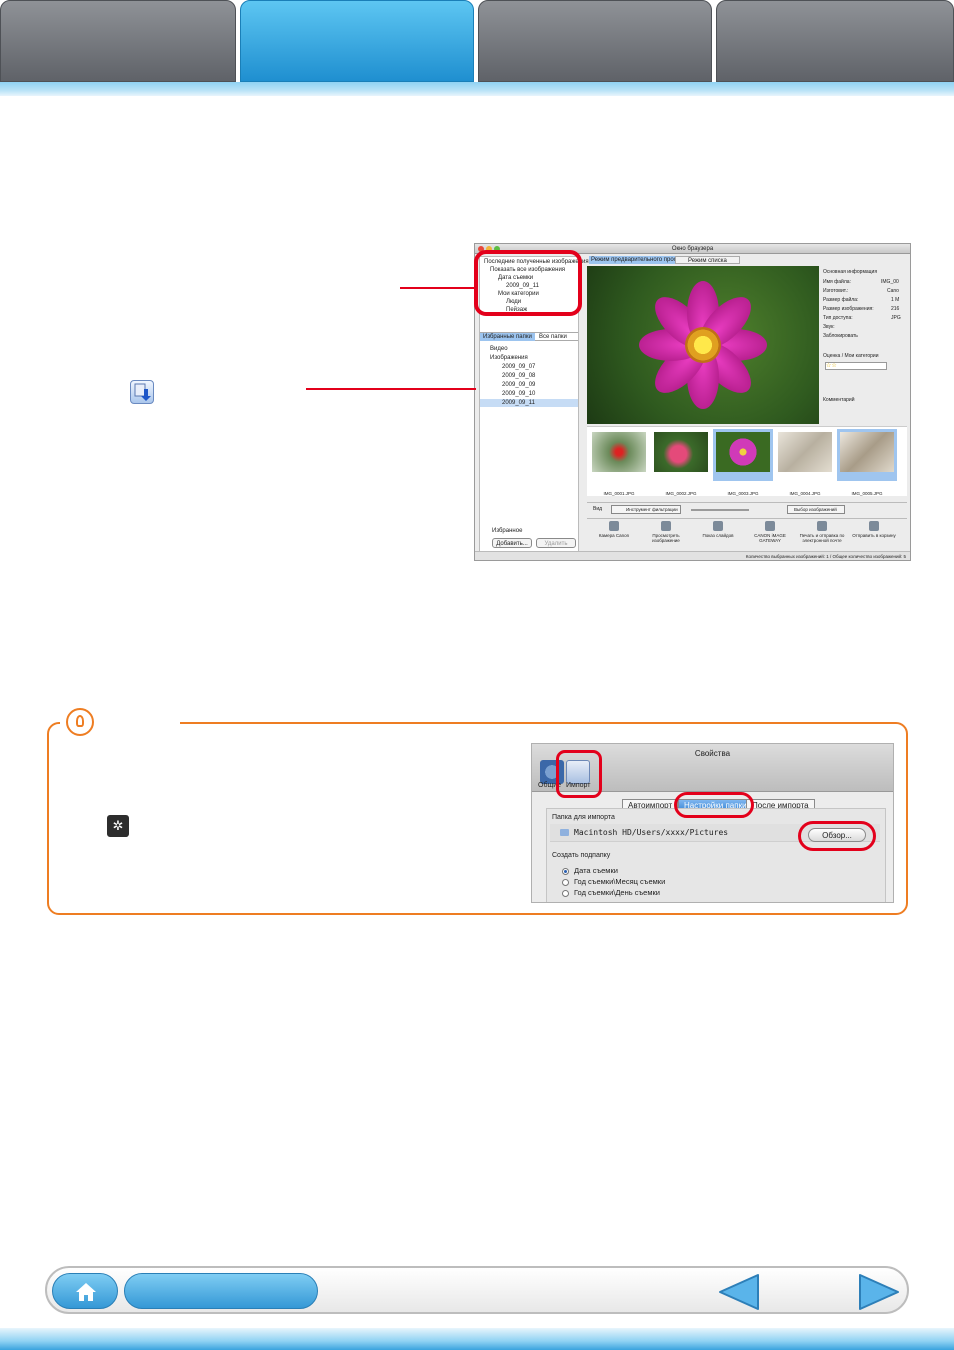 Image resolution: width=954 pixels, height=1350 pixels. What do you see at coordinates (893, 291) in the screenshot?
I see `info-value-maker: Cano` at bounding box center [893, 291].